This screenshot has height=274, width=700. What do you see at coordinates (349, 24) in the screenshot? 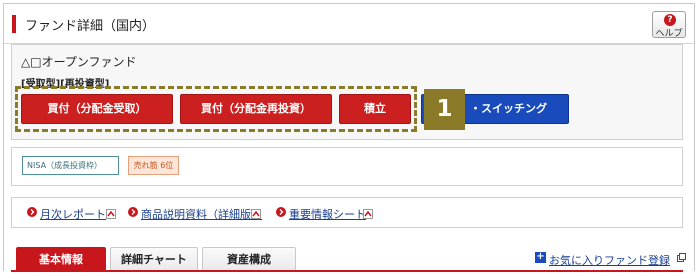
I see `page-header: ファンド詳細（国内） ? ヘルプ` at bounding box center [349, 24].